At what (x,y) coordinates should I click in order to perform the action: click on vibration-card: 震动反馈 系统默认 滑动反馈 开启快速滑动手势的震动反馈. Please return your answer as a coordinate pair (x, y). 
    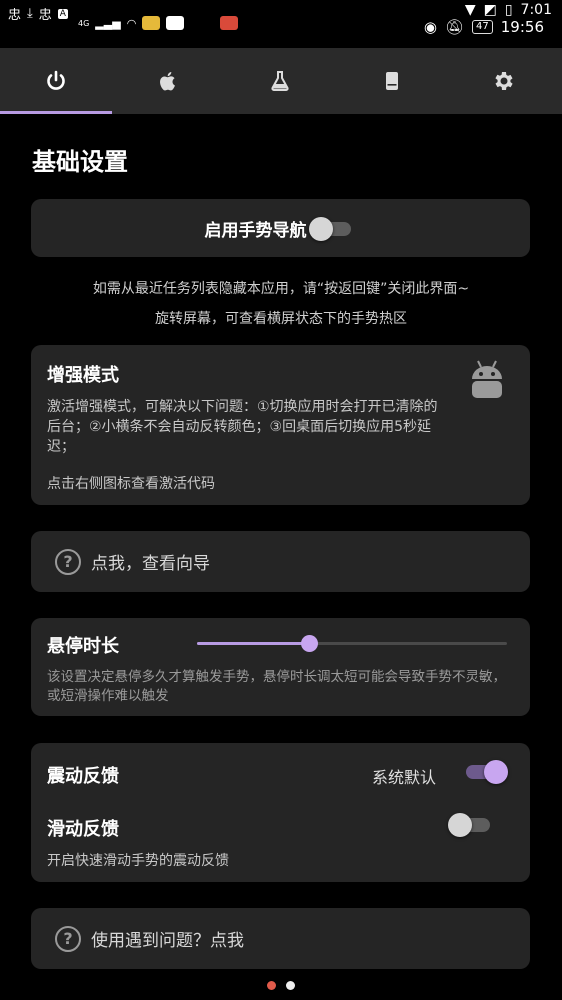
    Looking at the image, I should click on (280, 812).